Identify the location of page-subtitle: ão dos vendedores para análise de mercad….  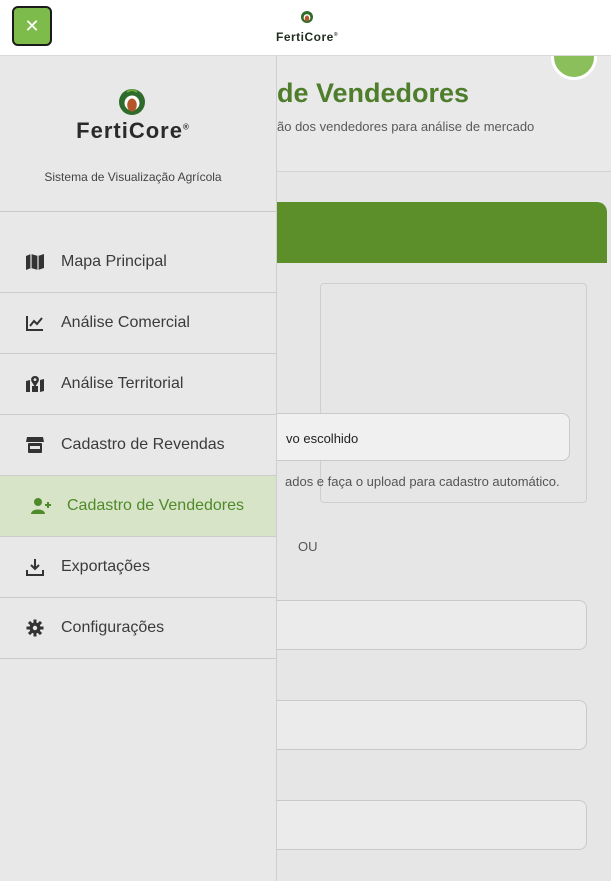
(406, 126).